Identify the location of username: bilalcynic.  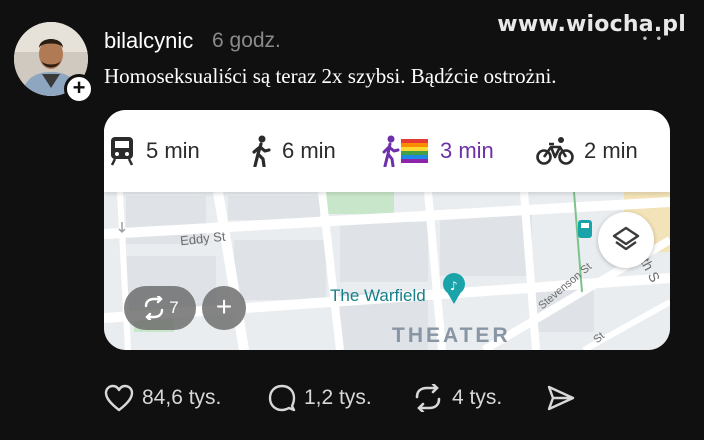
(148, 41).